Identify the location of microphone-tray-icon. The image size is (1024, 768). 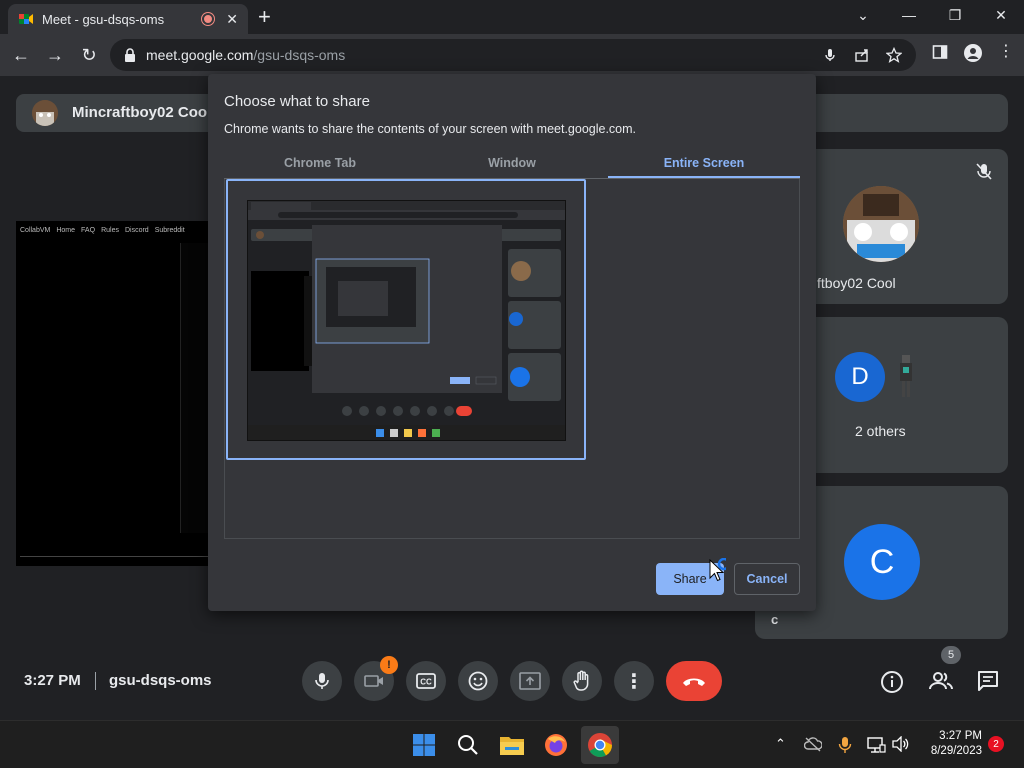
(845, 745).